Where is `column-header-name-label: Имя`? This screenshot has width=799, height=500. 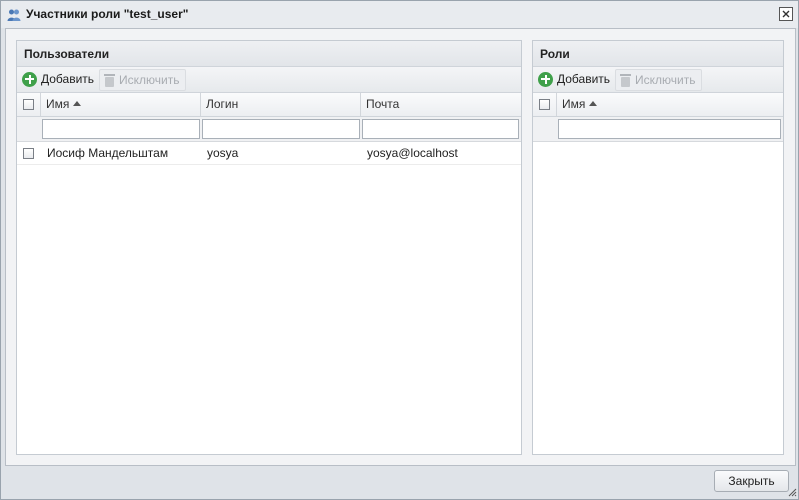
column-header-name-label: Имя is located at coordinates (58, 104).